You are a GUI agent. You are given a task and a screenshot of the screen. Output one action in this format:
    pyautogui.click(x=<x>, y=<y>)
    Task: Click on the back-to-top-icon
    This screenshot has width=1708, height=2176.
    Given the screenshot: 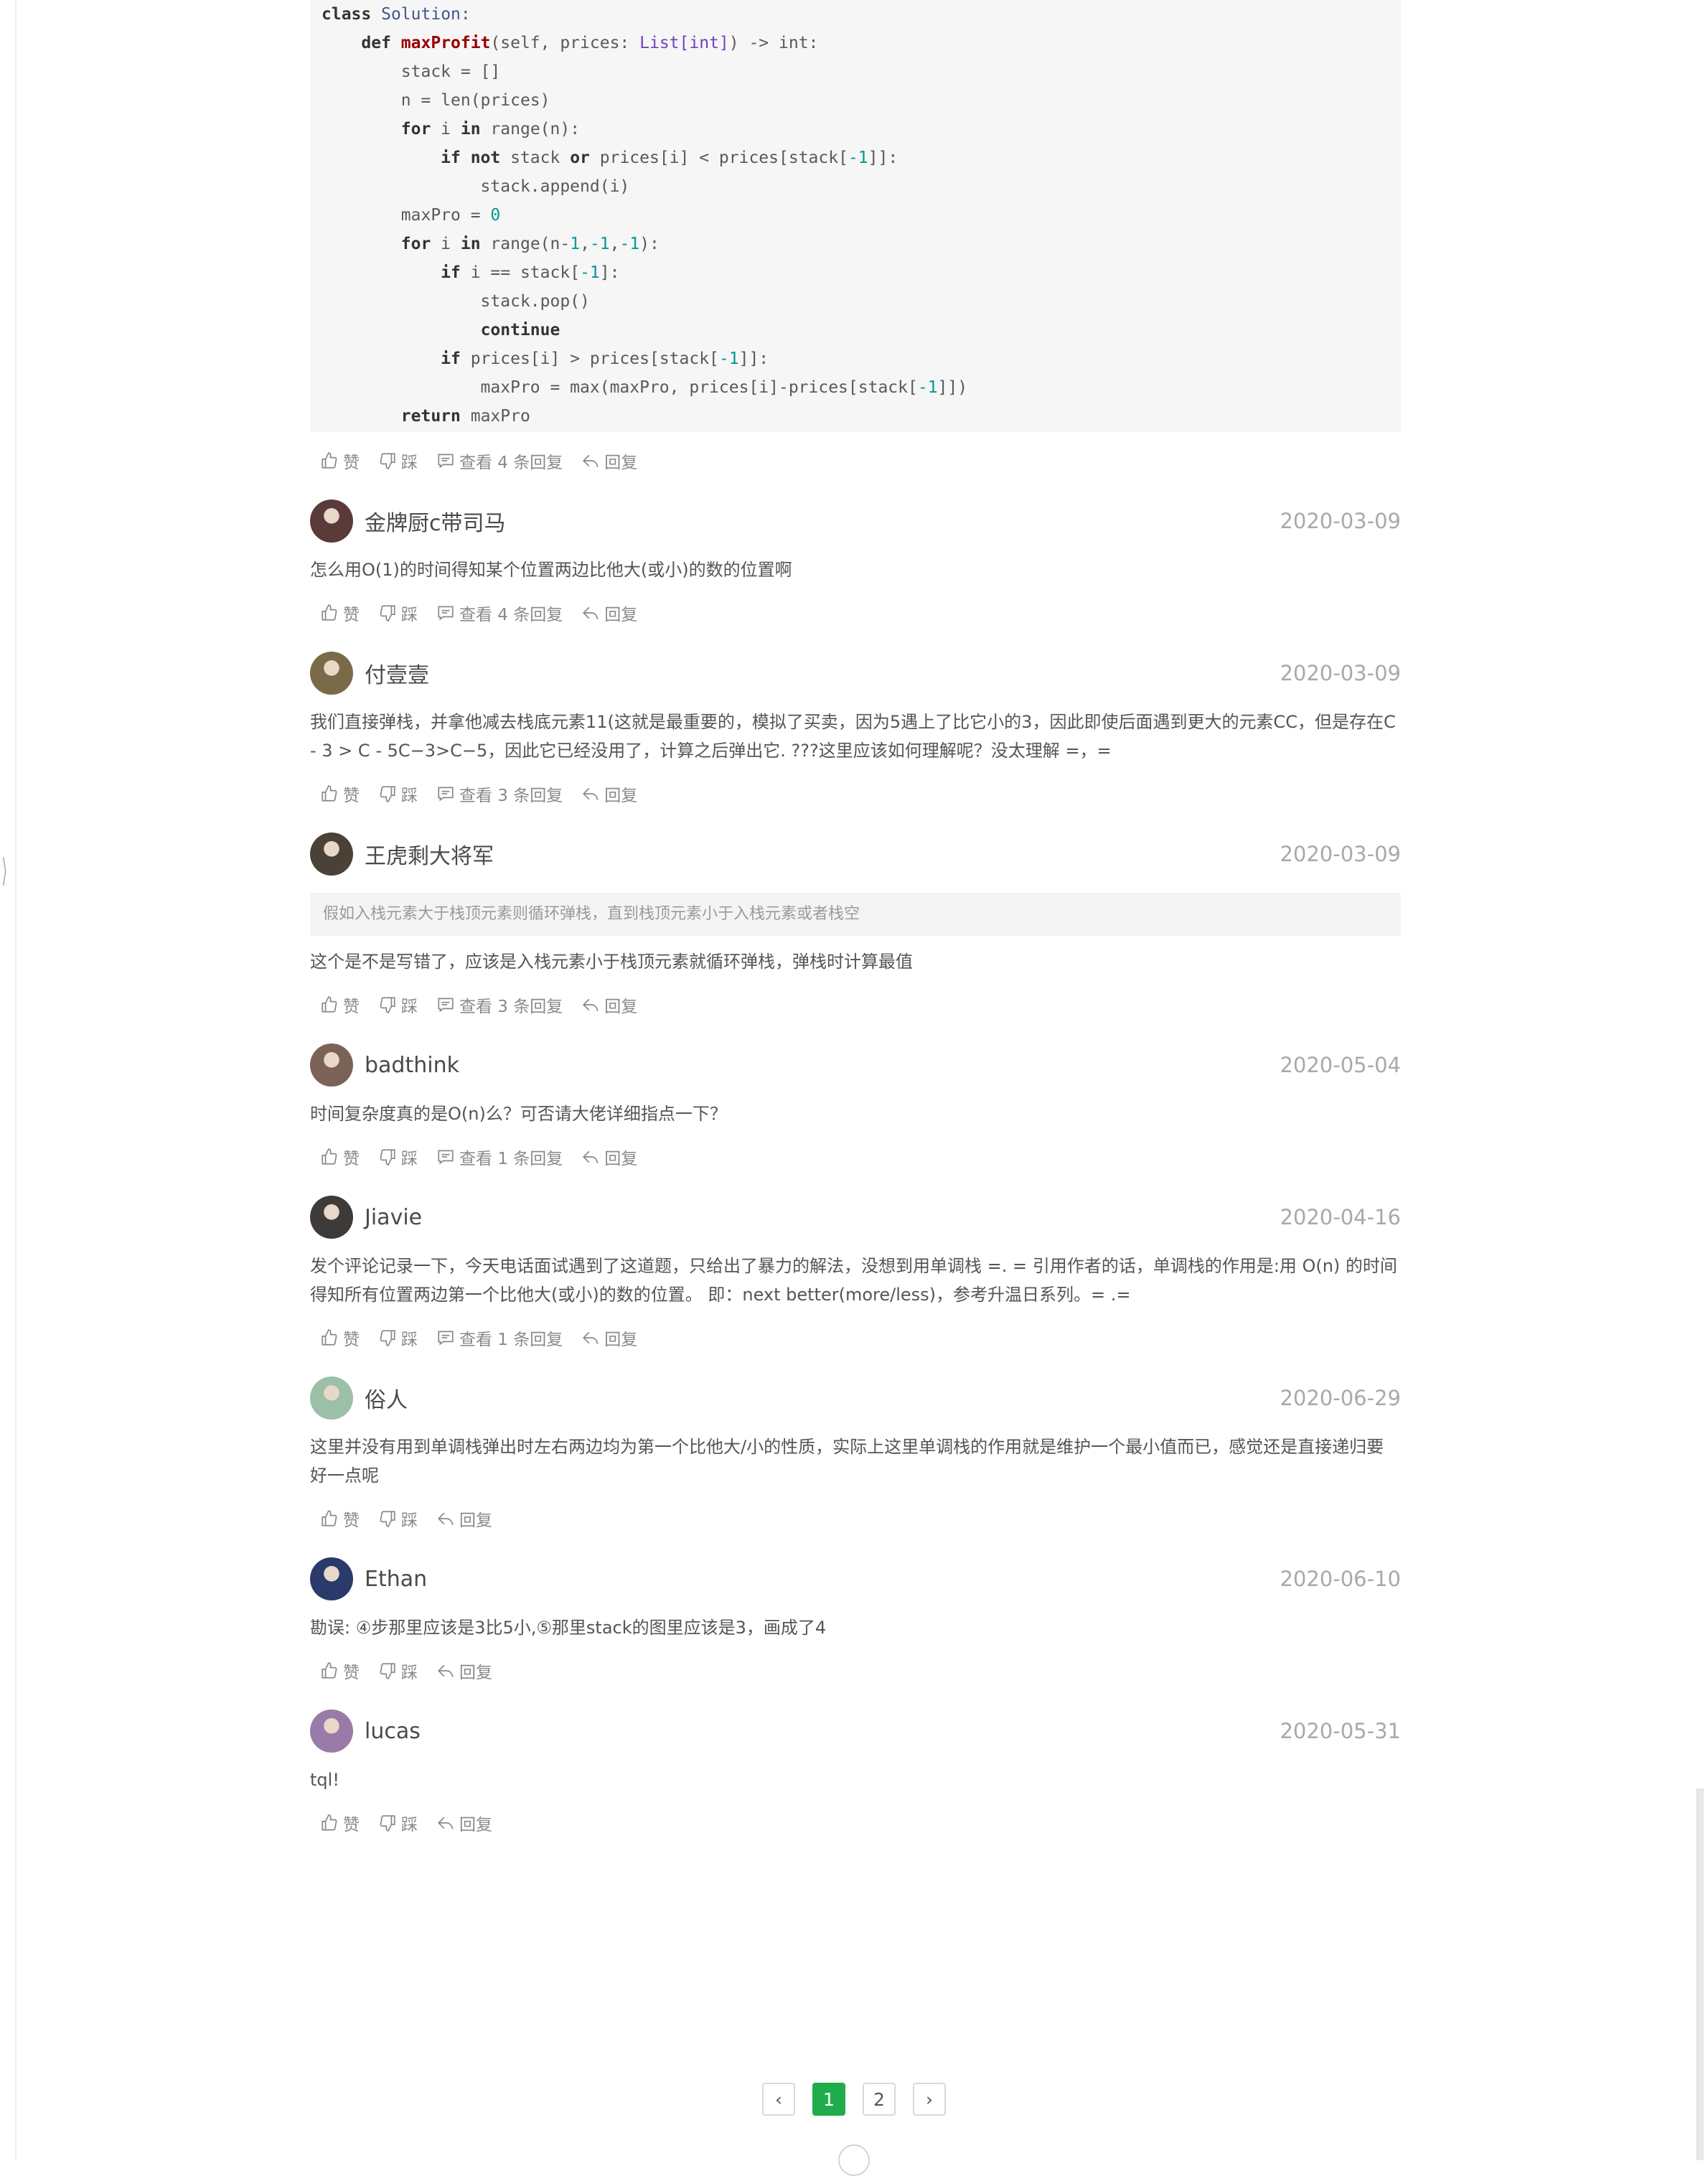 What is the action you would take?
    pyautogui.click(x=854, y=2160)
    